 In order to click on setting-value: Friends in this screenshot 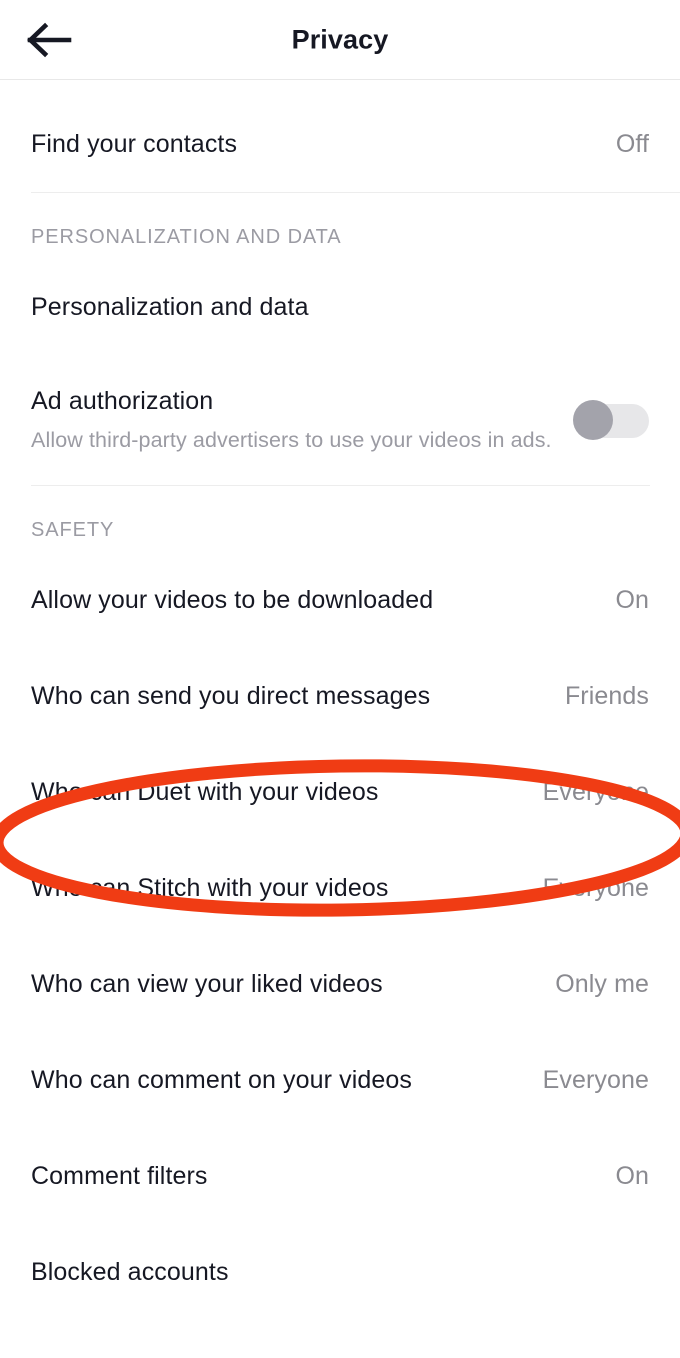, I will do `click(606, 695)`.